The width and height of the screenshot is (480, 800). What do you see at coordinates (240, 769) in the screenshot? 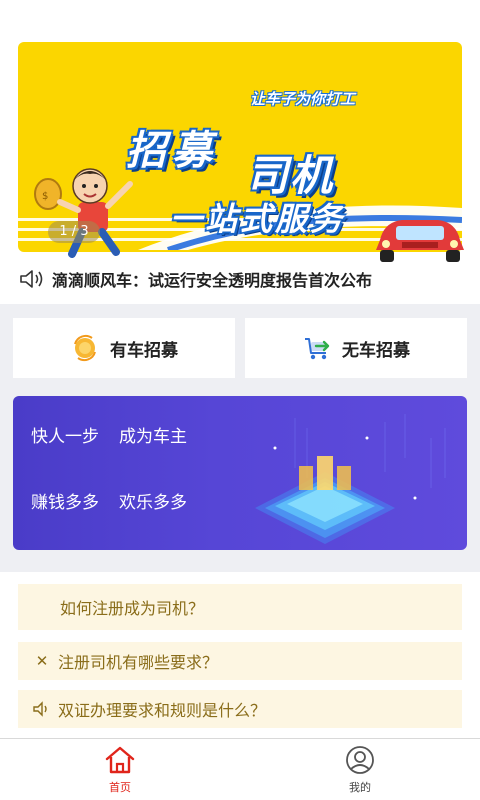
I see `bottom-tab-bar: 首页 我的` at bounding box center [240, 769].